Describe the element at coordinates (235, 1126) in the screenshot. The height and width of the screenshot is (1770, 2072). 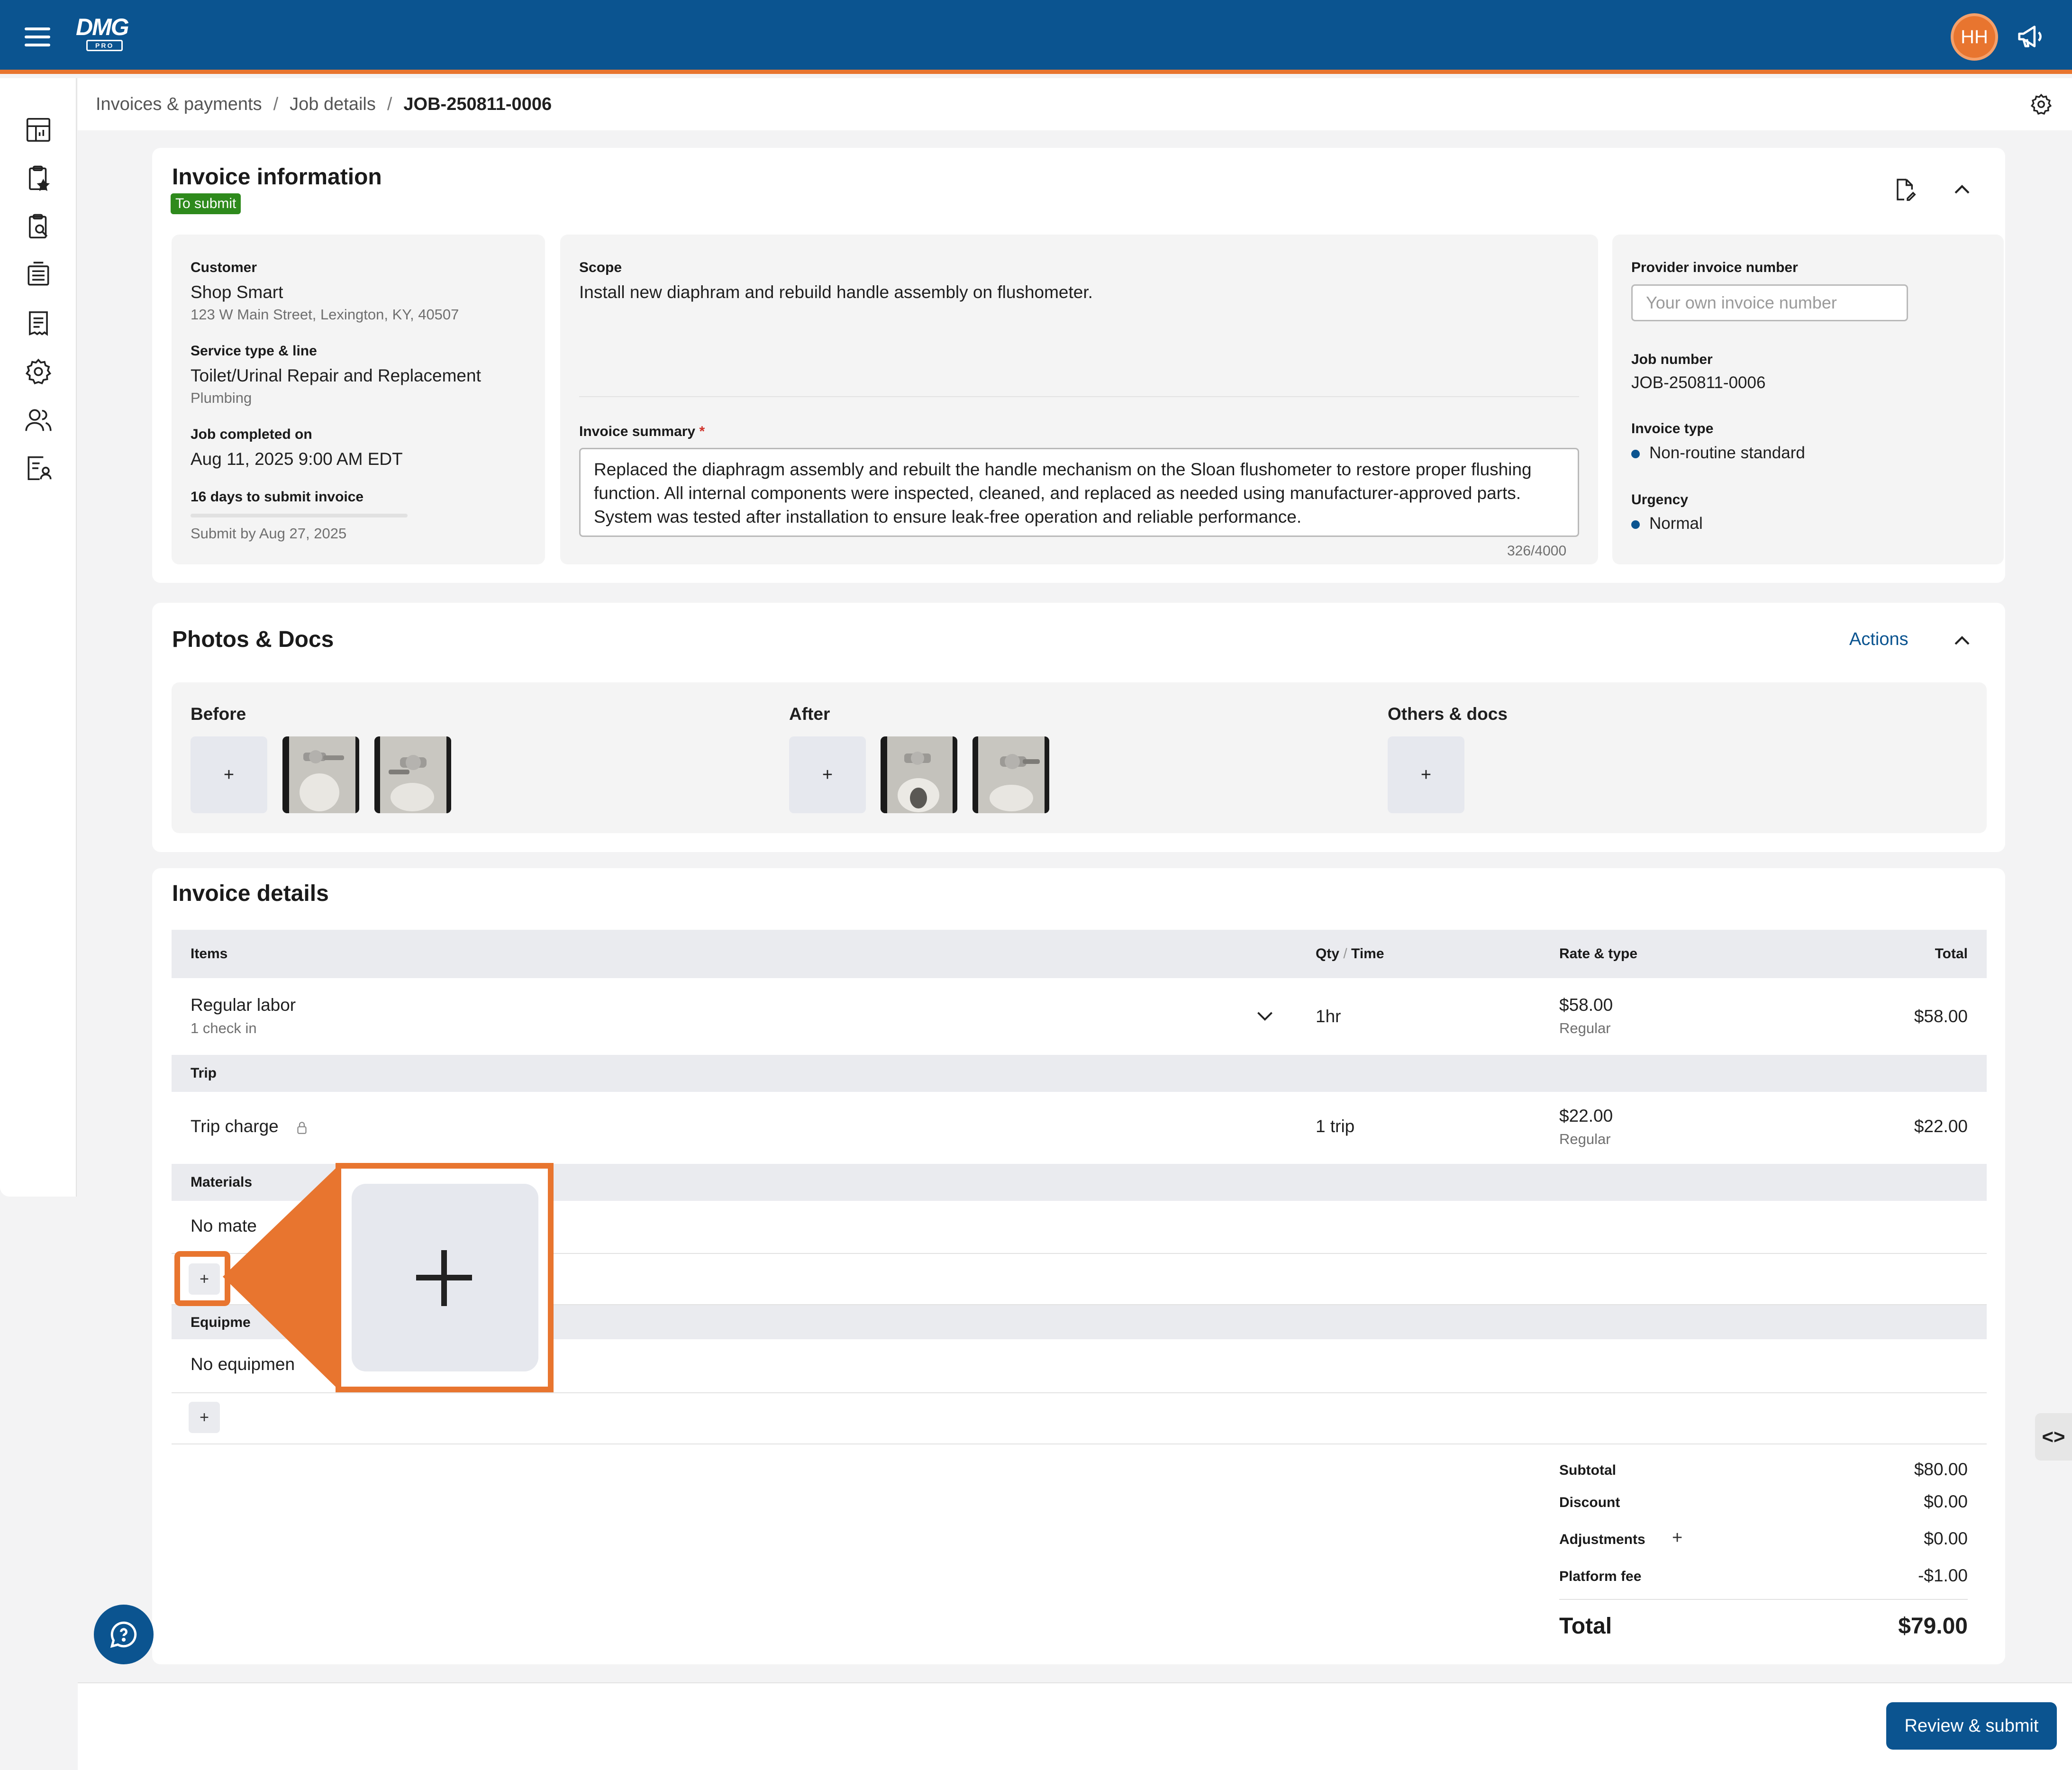
I see `trip-name: Trip charge` at that location.